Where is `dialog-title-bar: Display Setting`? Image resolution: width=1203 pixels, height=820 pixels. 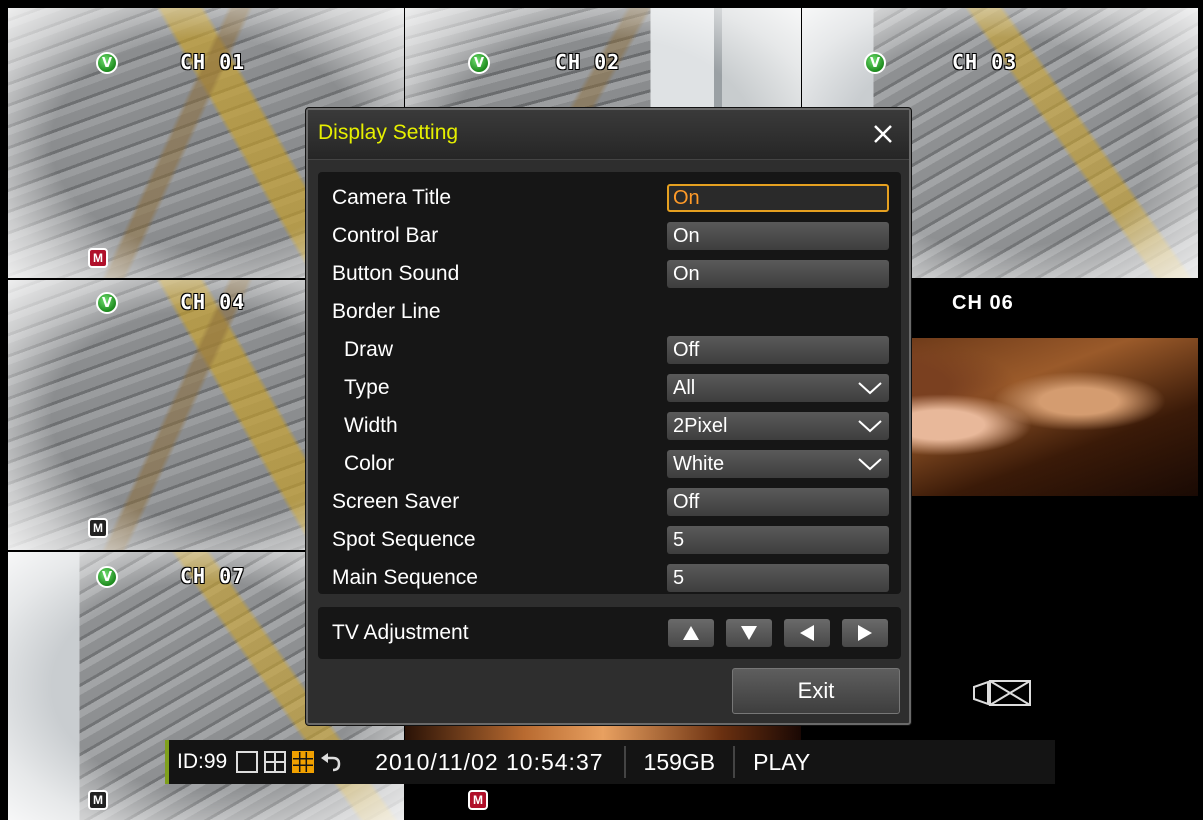
dialog-title-bar: Display Setting is located at coordinates (608, 135).